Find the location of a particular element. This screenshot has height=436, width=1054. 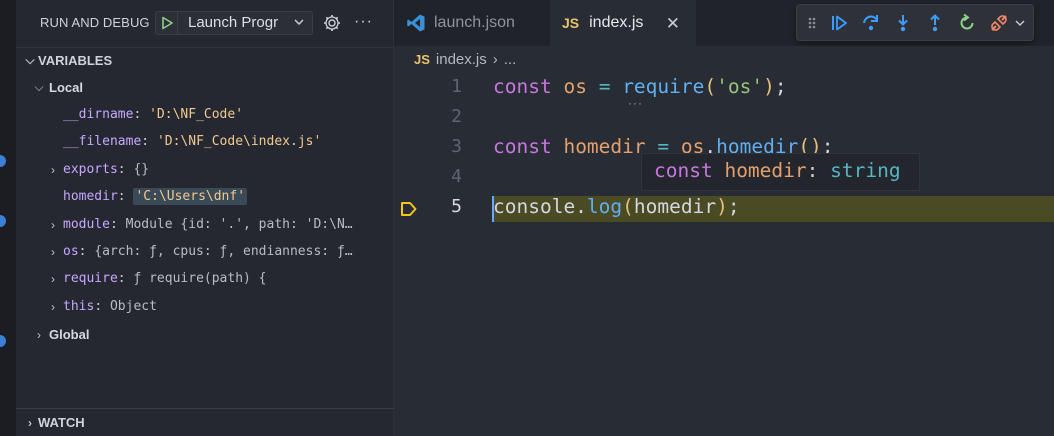

debug-title: RUN AND DEBUG is located at coordinates (95, 22).